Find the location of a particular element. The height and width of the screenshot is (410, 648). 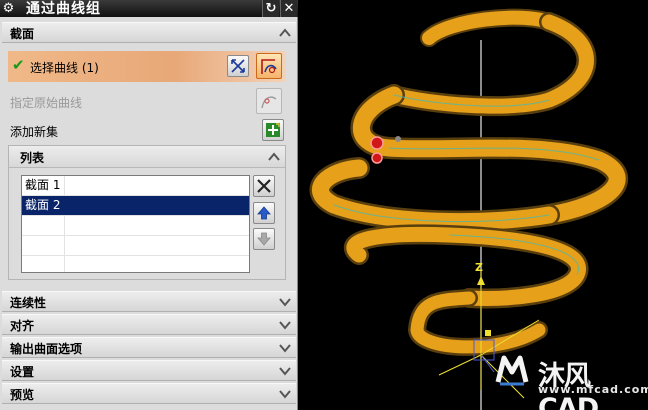

section-header-settings: 设置 is located at coordinates (149, 370).